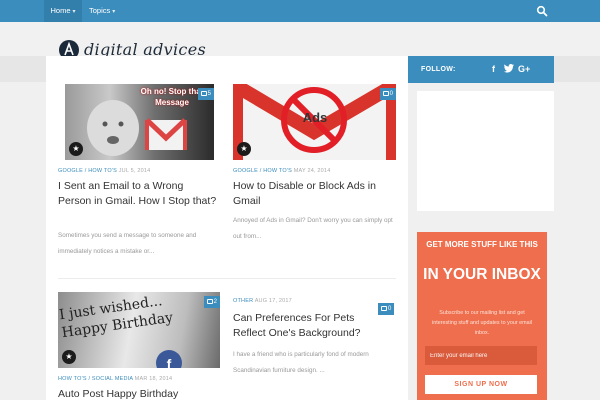 The image size is (600, 400). I want to click on post-meta: GOOGLE / HOW TO'S JUL 5, 2014, so click(104, 171).